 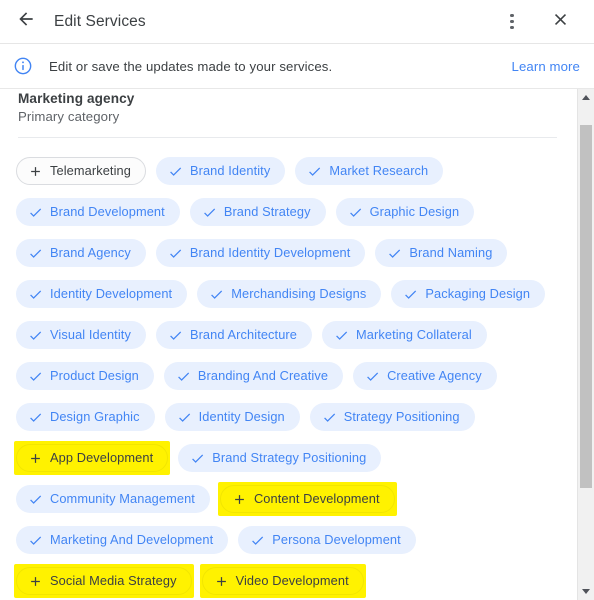 I want to click on scroll-down-button, so click(x=586, y=591).